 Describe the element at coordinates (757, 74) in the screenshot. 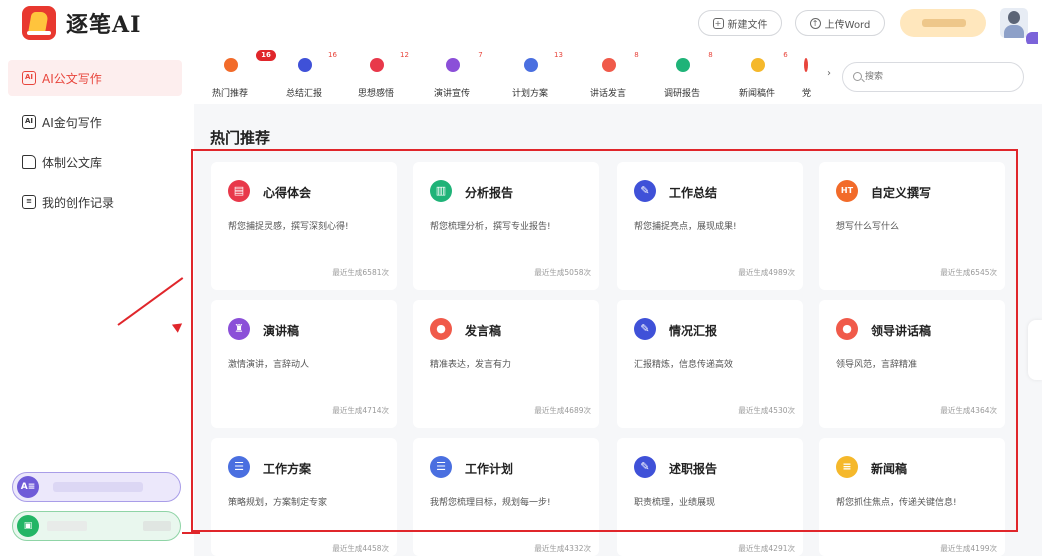

I see `tab-7: 新闻稿件 6` at that location.